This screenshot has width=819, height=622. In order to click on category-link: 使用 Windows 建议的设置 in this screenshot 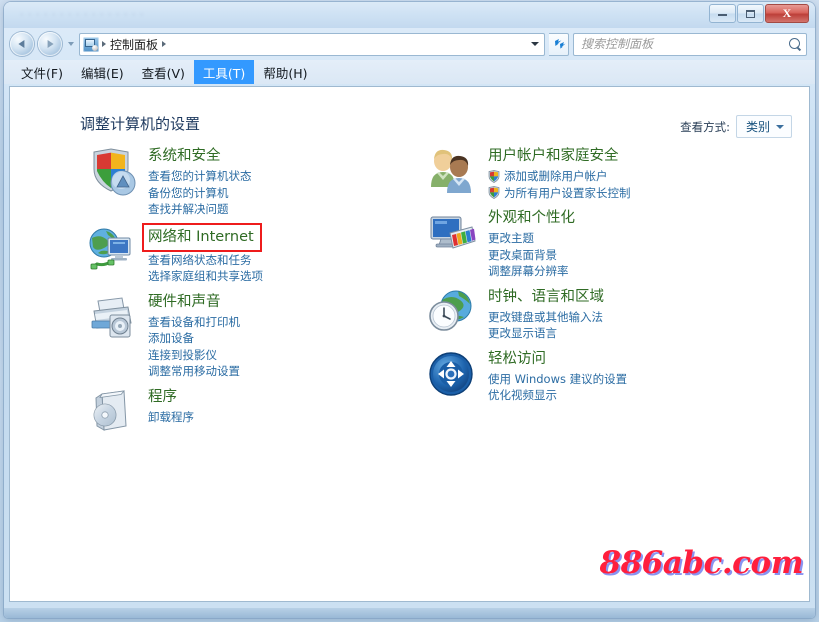, I will do `click(624, 379)`.